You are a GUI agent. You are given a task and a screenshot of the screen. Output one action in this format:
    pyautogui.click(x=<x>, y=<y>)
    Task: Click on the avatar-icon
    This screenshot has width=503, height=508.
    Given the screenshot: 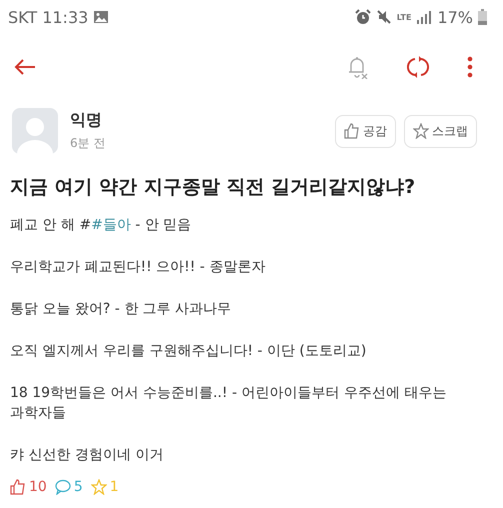 What is the action you would take?
    pyautogui.click(x=35, y=131)
    